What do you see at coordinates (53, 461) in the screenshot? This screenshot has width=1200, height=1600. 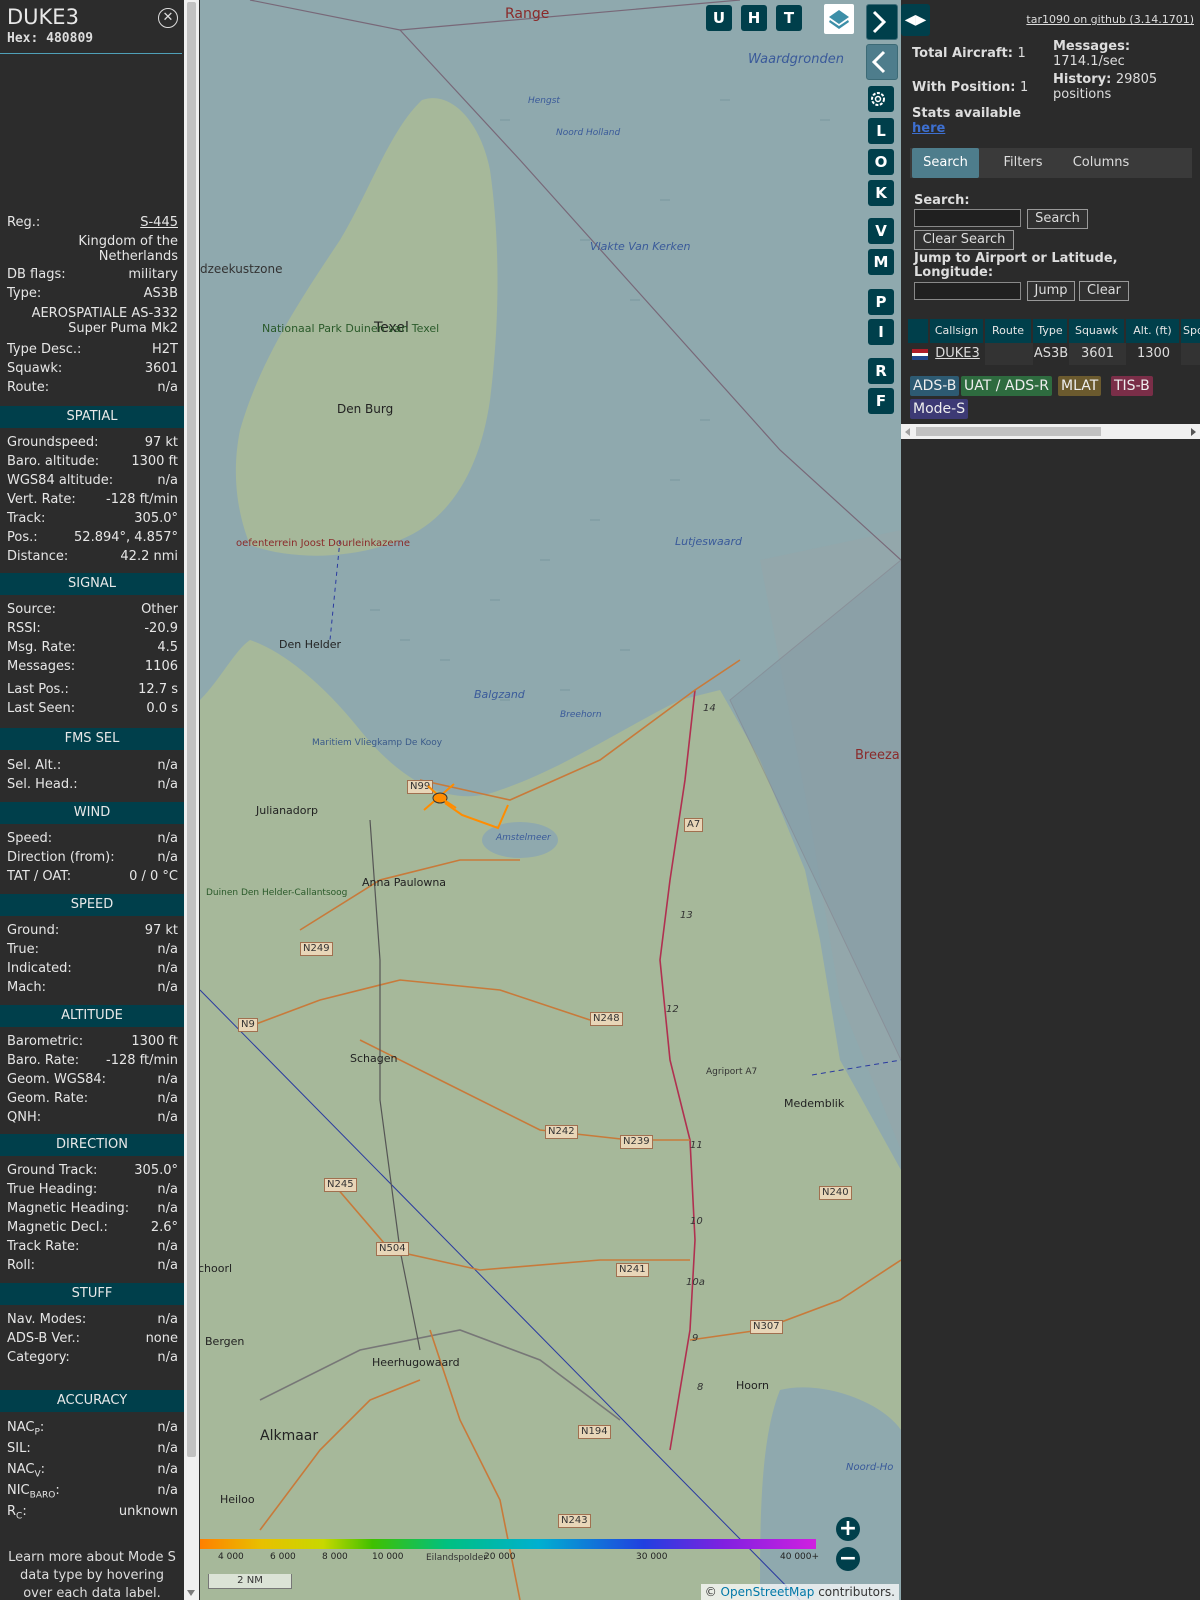 I see `spatial-label: Baro. altitude:` at bounding box center [53, 461].